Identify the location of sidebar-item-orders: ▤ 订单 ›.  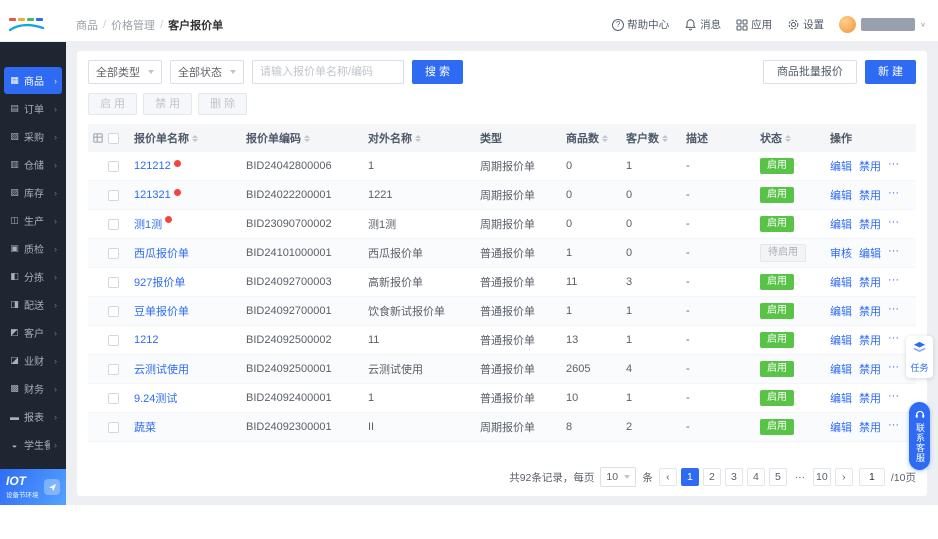
(33, 108).